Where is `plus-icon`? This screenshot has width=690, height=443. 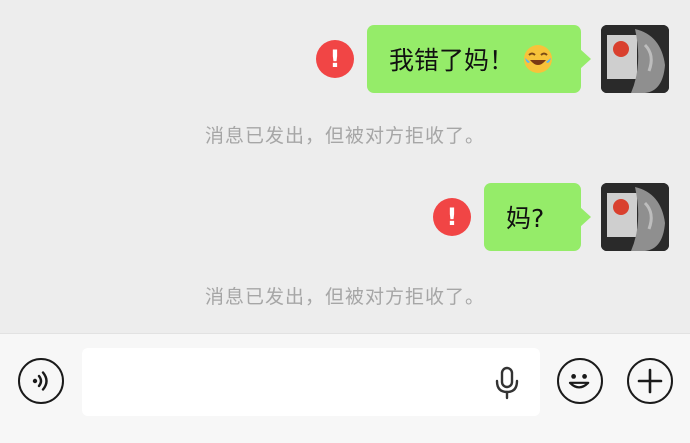
plus-icon is located at coordinates (650, 381).